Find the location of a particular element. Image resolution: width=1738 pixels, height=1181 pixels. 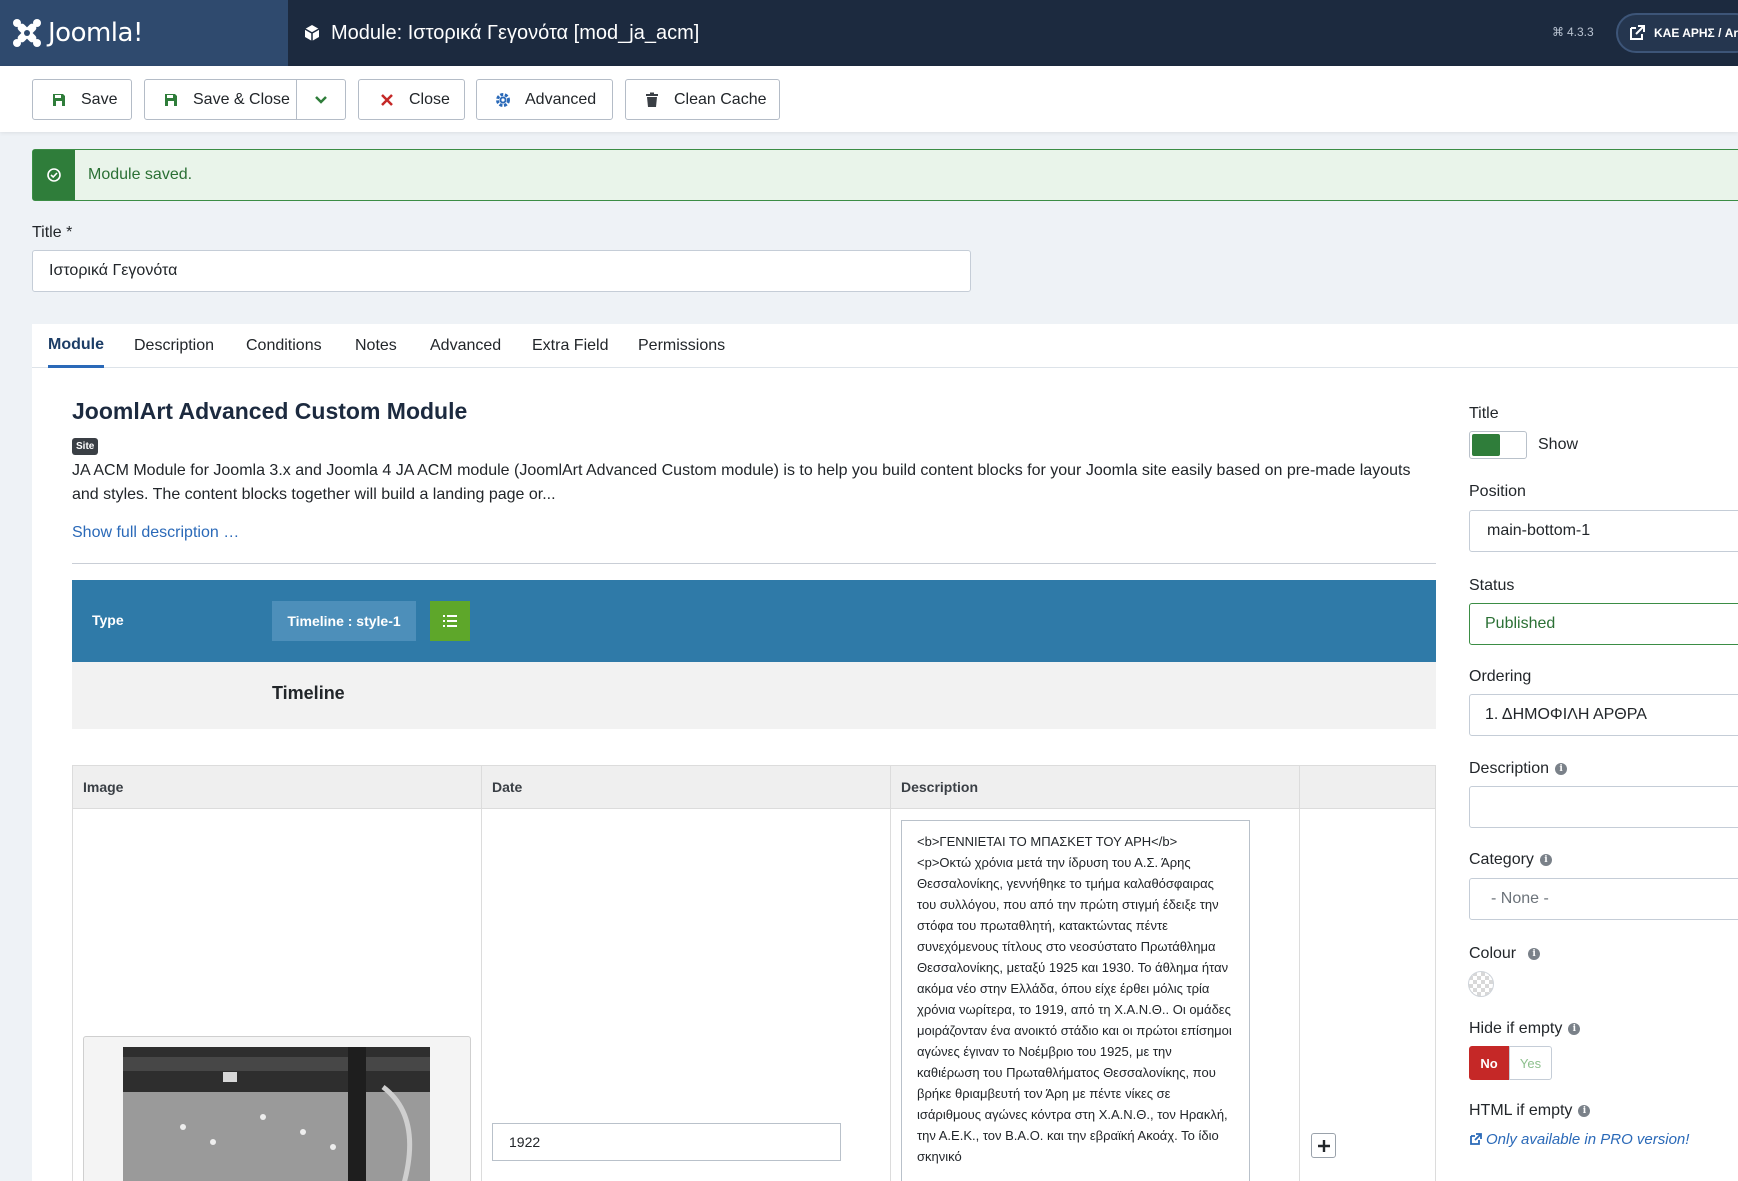

tab-permissions: Permissions is located at coordinates (681, 346).